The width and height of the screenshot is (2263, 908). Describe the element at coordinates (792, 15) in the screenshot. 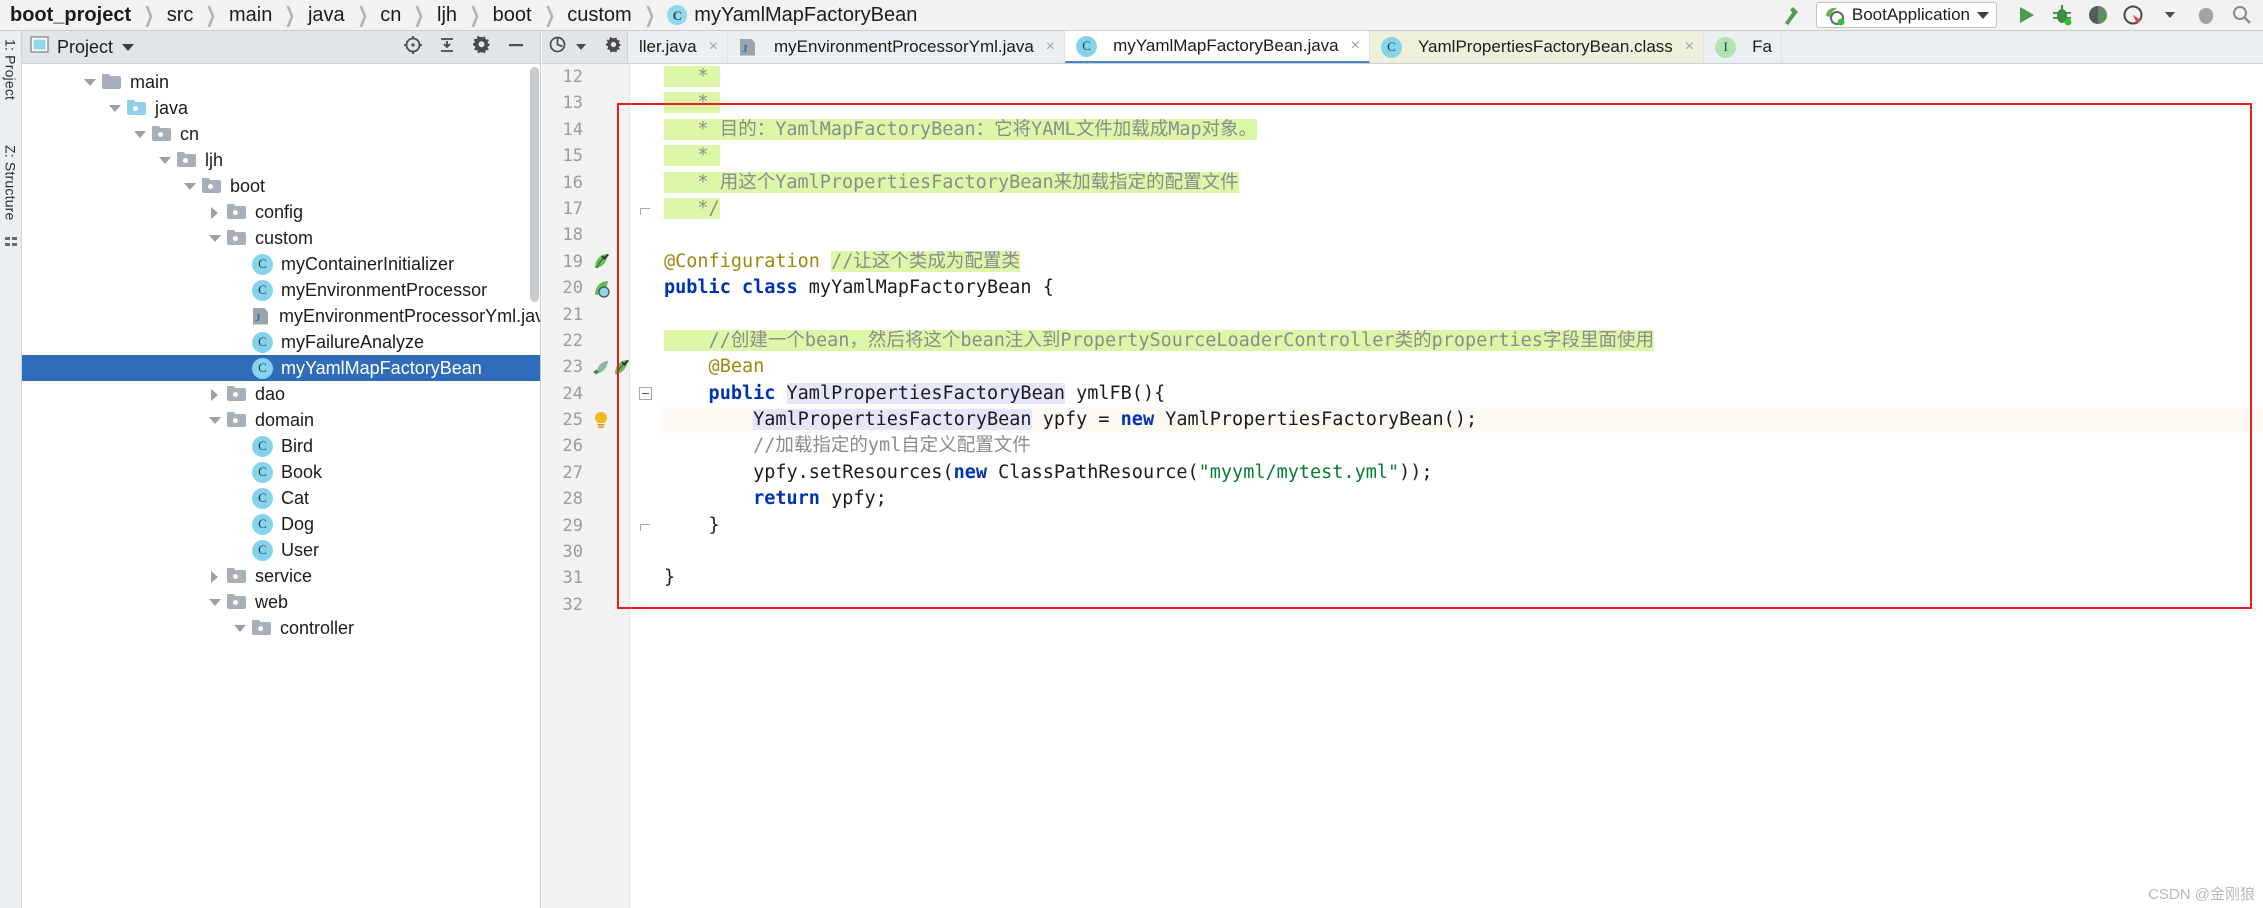

I see `breadcrumb-item-myyamlmapfactorybean: CmyYamlMapFactoryBean` at that location.